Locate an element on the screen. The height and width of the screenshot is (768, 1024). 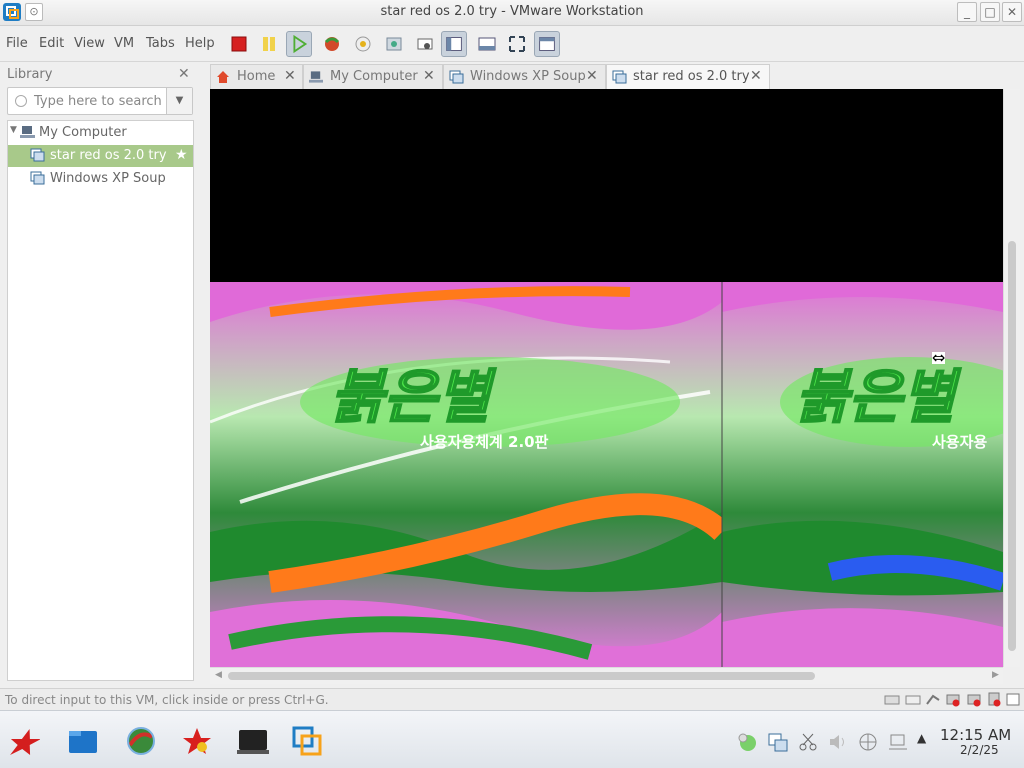
volume-icon is located at coordinates (838, 742).